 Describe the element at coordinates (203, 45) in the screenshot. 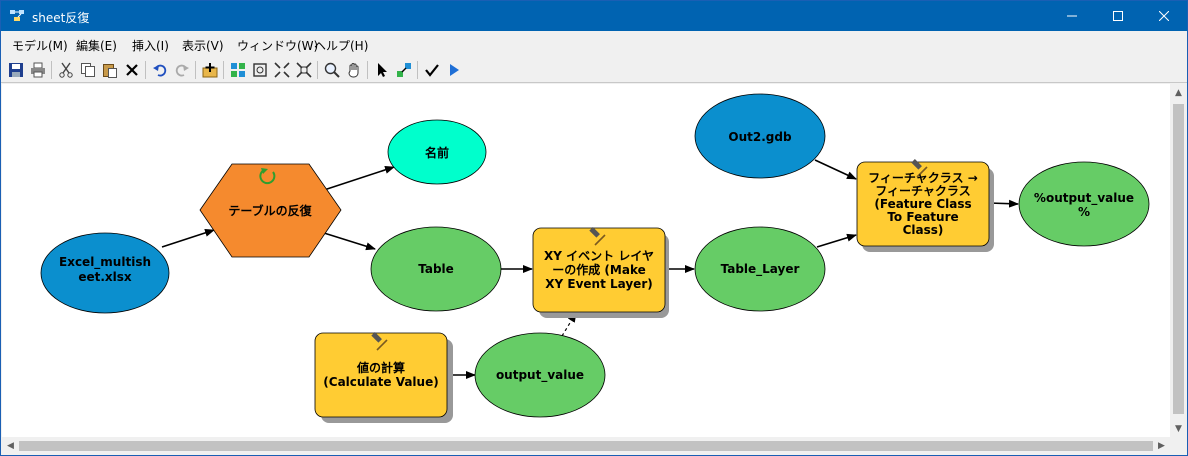

I see `menu-view: 表示(V)` at that location.